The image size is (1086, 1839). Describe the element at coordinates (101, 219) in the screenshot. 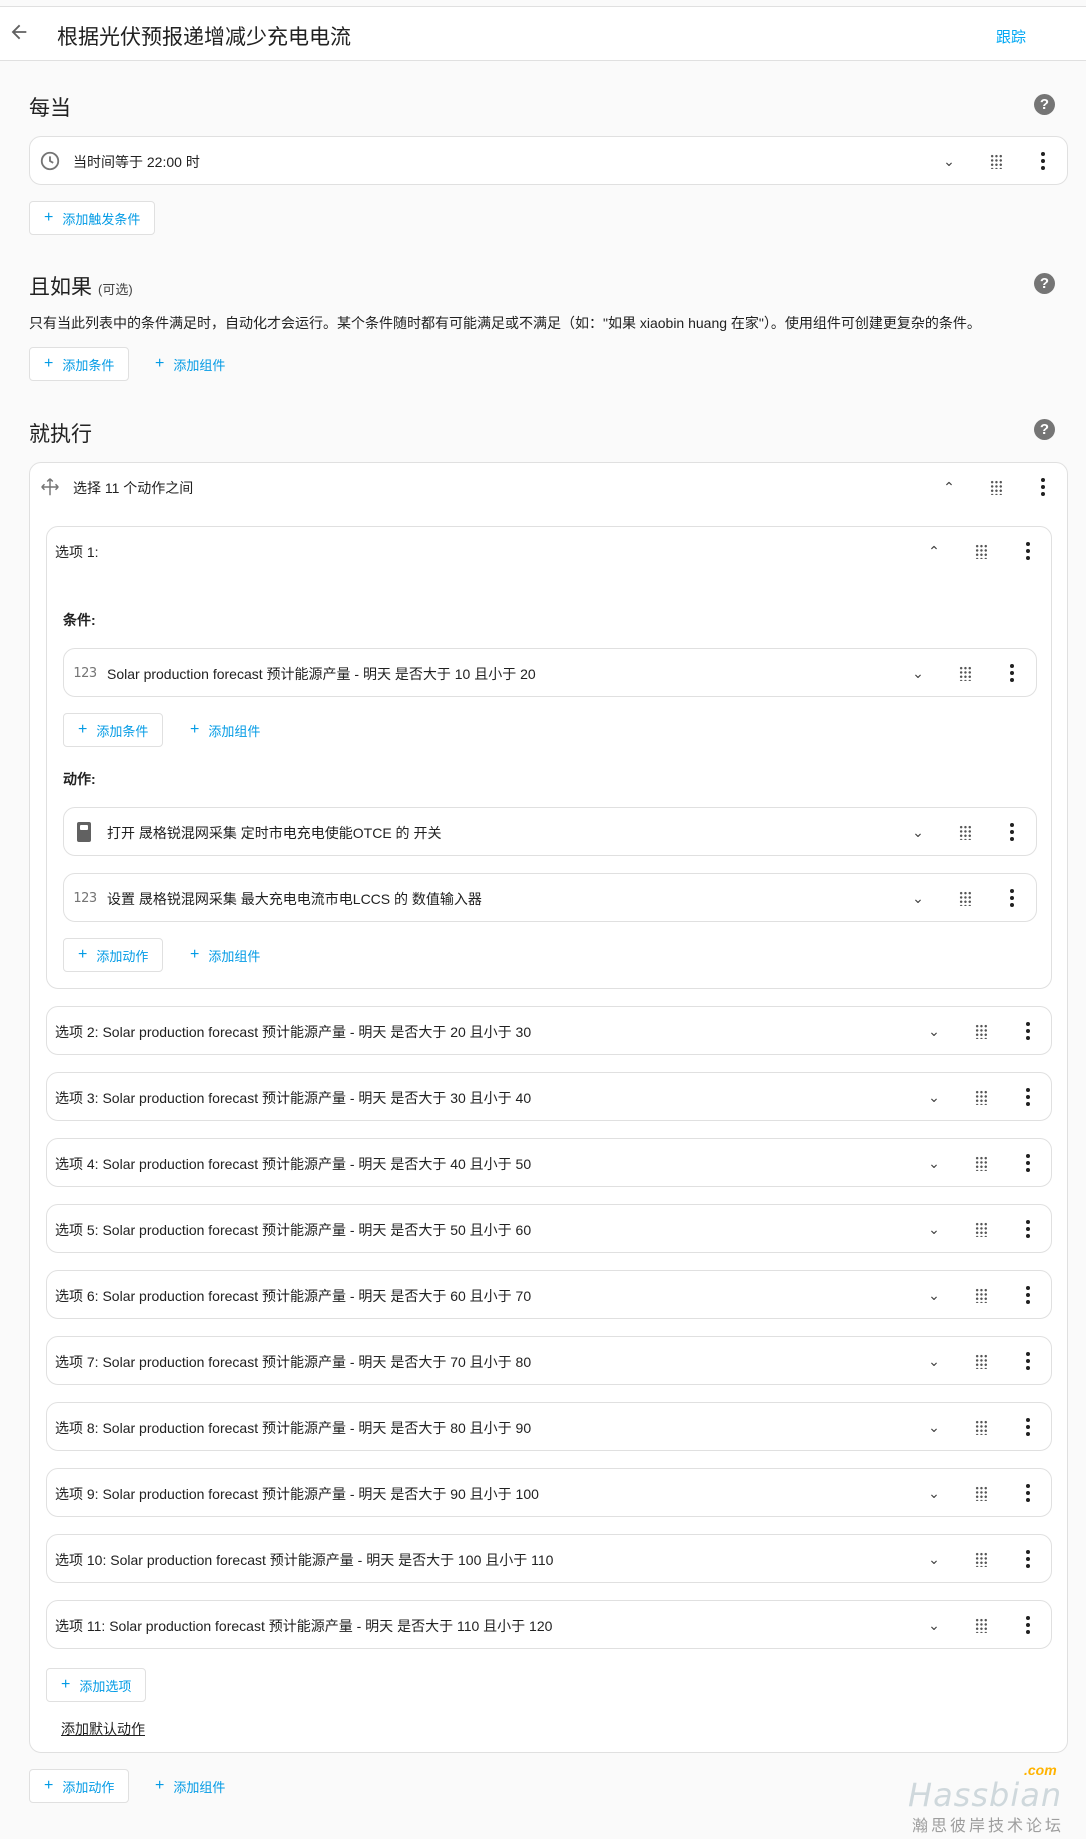

I see `add-trigger-label: 添加触发条件` at that location.